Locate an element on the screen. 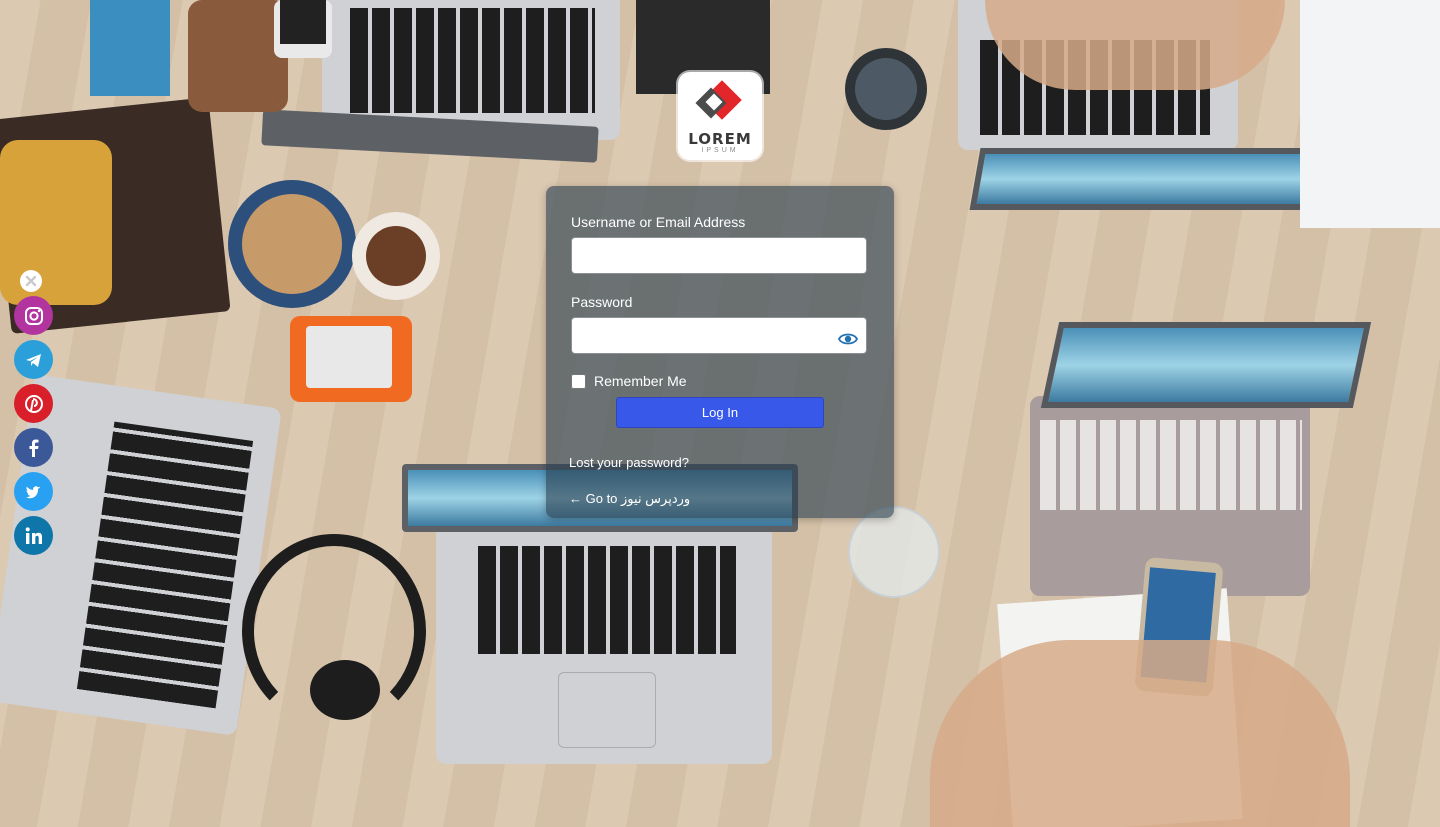 This screenshot has width=1440, height=827. bowl-of-nuts is located at coordinates (292, 244).